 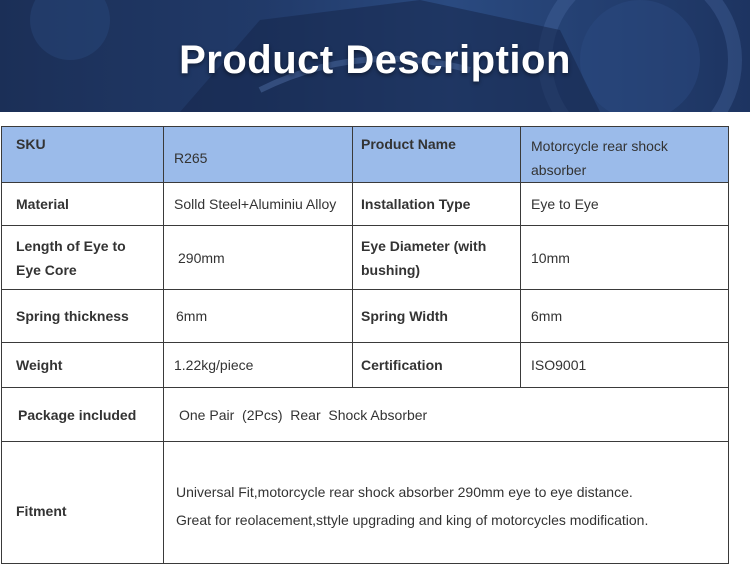 I want to click on spec-label-spring-width: Spring Width, so click(x=436, y=316).